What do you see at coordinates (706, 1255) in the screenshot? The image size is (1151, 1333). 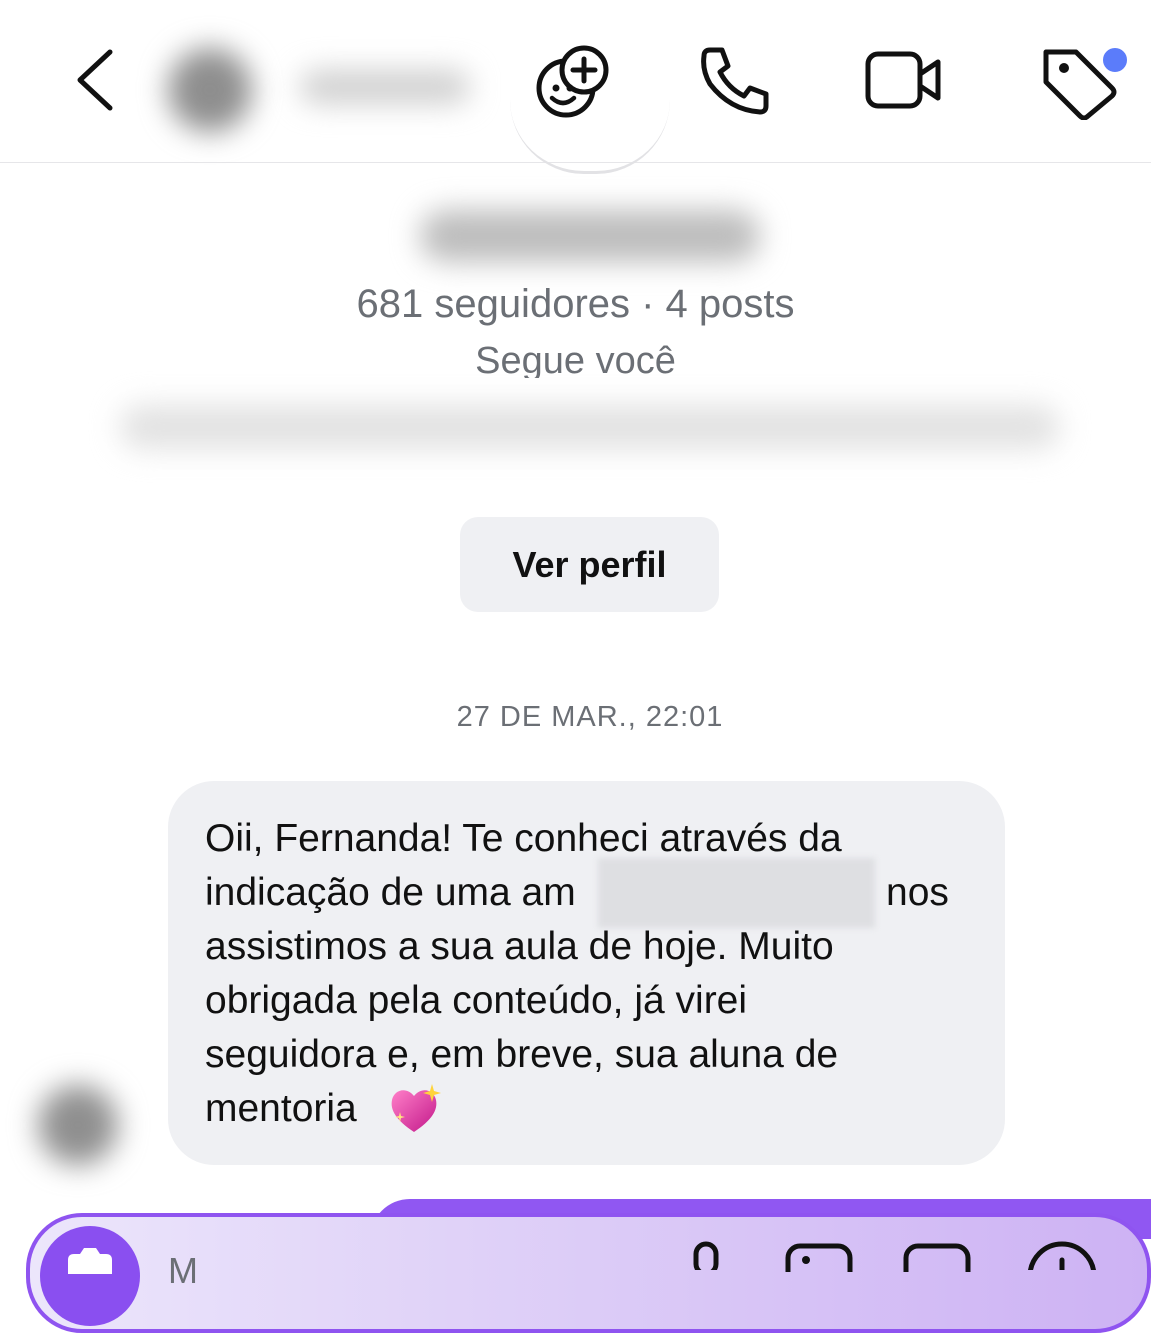 I see `microphone-icon` at bounding box center [706, 1255].